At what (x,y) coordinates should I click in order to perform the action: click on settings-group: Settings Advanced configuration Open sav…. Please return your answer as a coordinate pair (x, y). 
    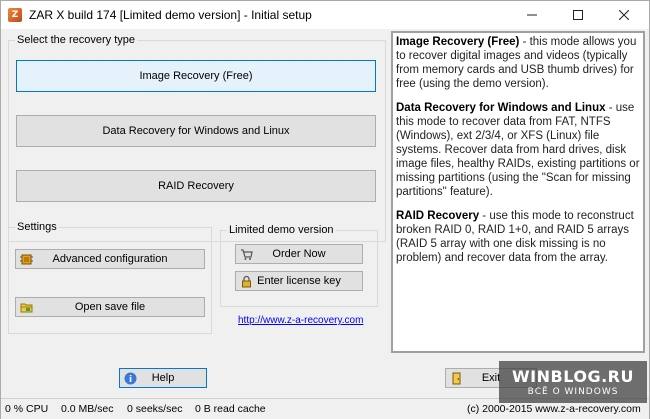
    Looking at the image, I should click on (110, 277).